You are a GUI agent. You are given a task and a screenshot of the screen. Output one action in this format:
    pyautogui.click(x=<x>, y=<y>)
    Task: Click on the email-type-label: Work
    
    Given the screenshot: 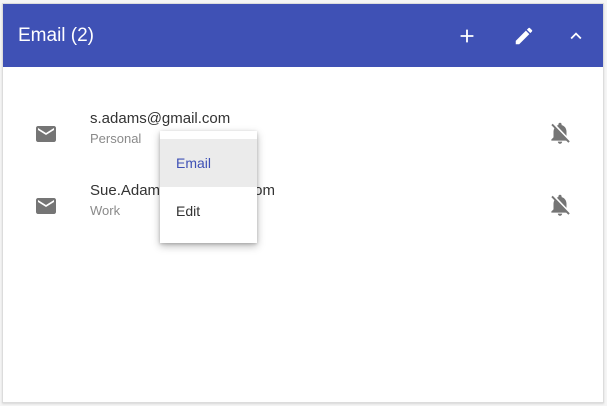 What is the action you would take?
    pyautogui.click(x=105, y=210)
    